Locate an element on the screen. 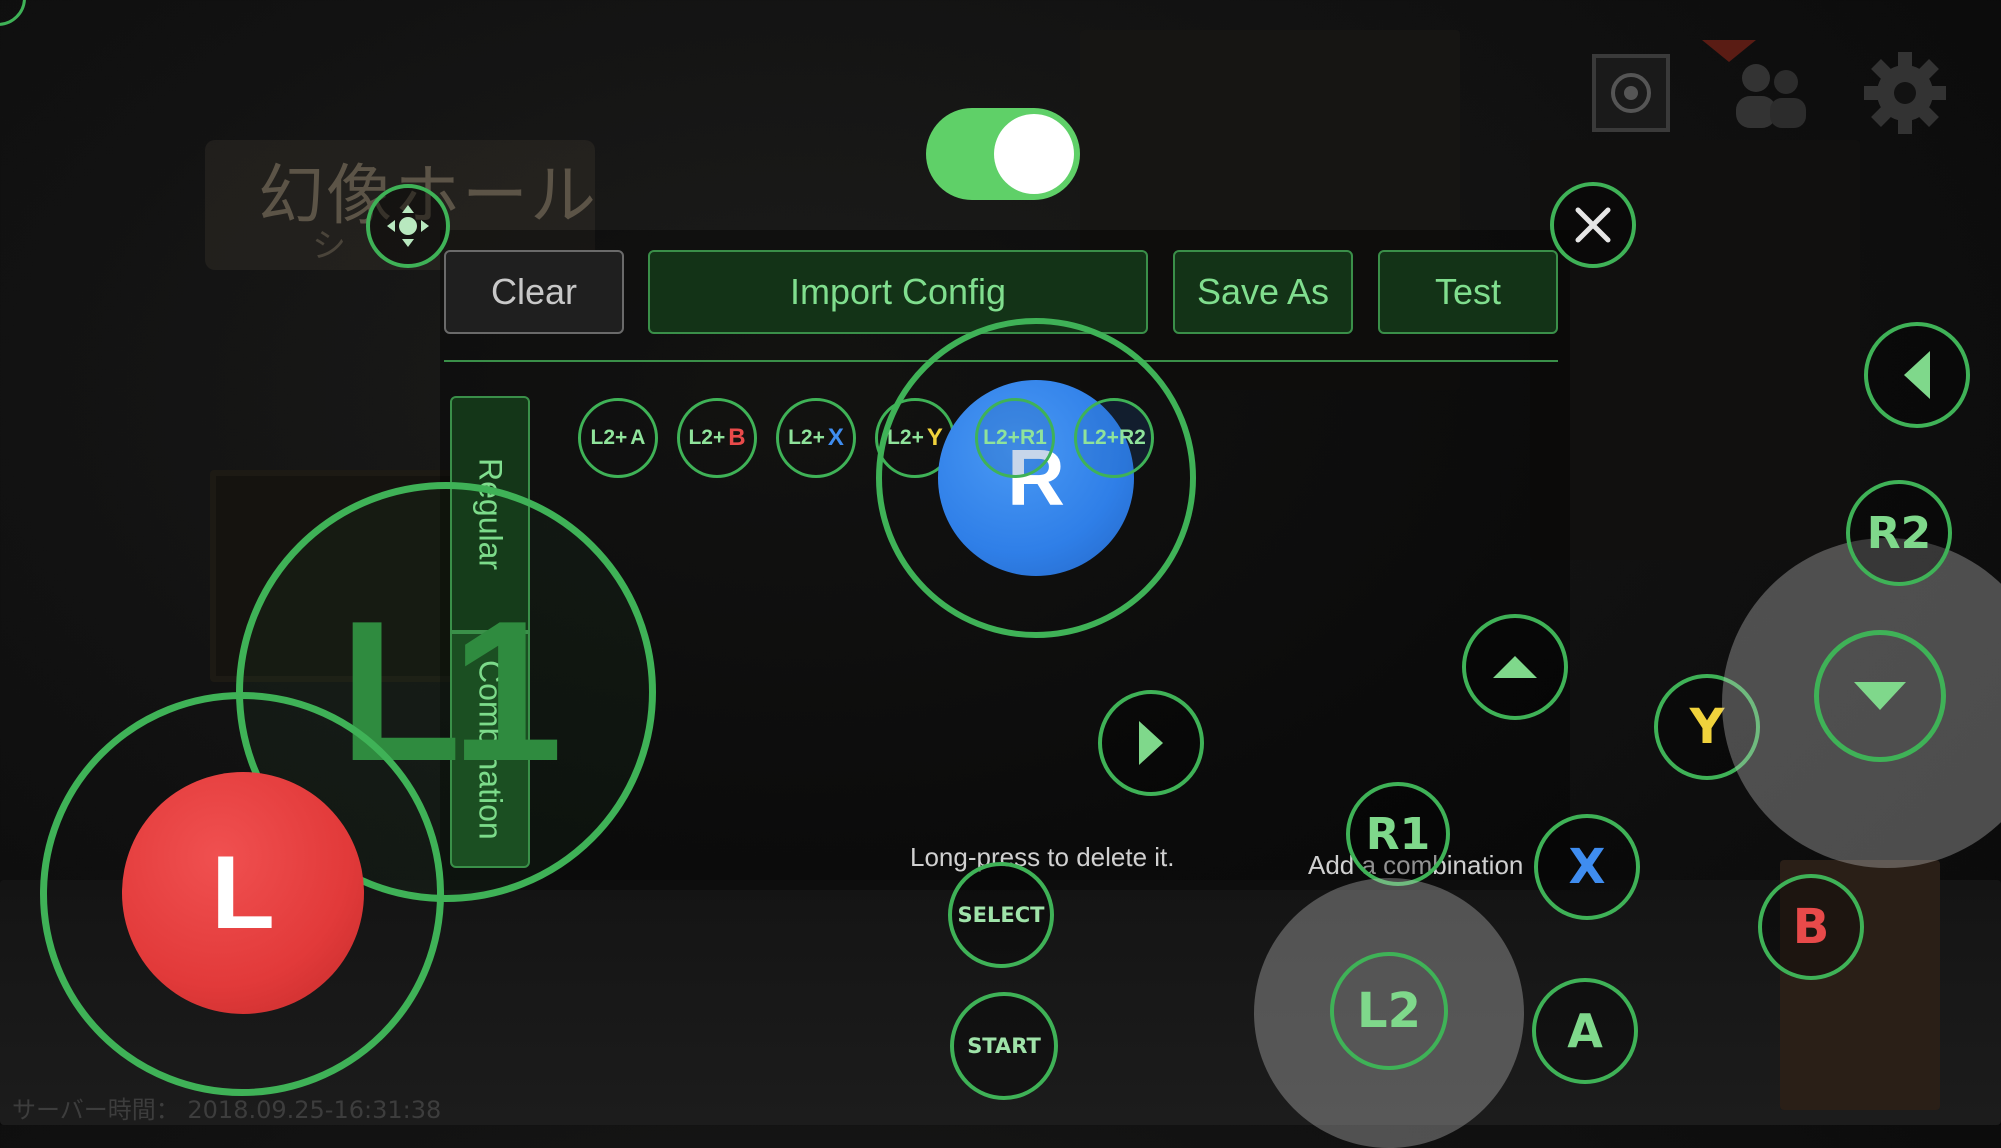 The width and height of the screenshot is (2001, 1148). dpad-down-button is located at coordinates (1880, 696).